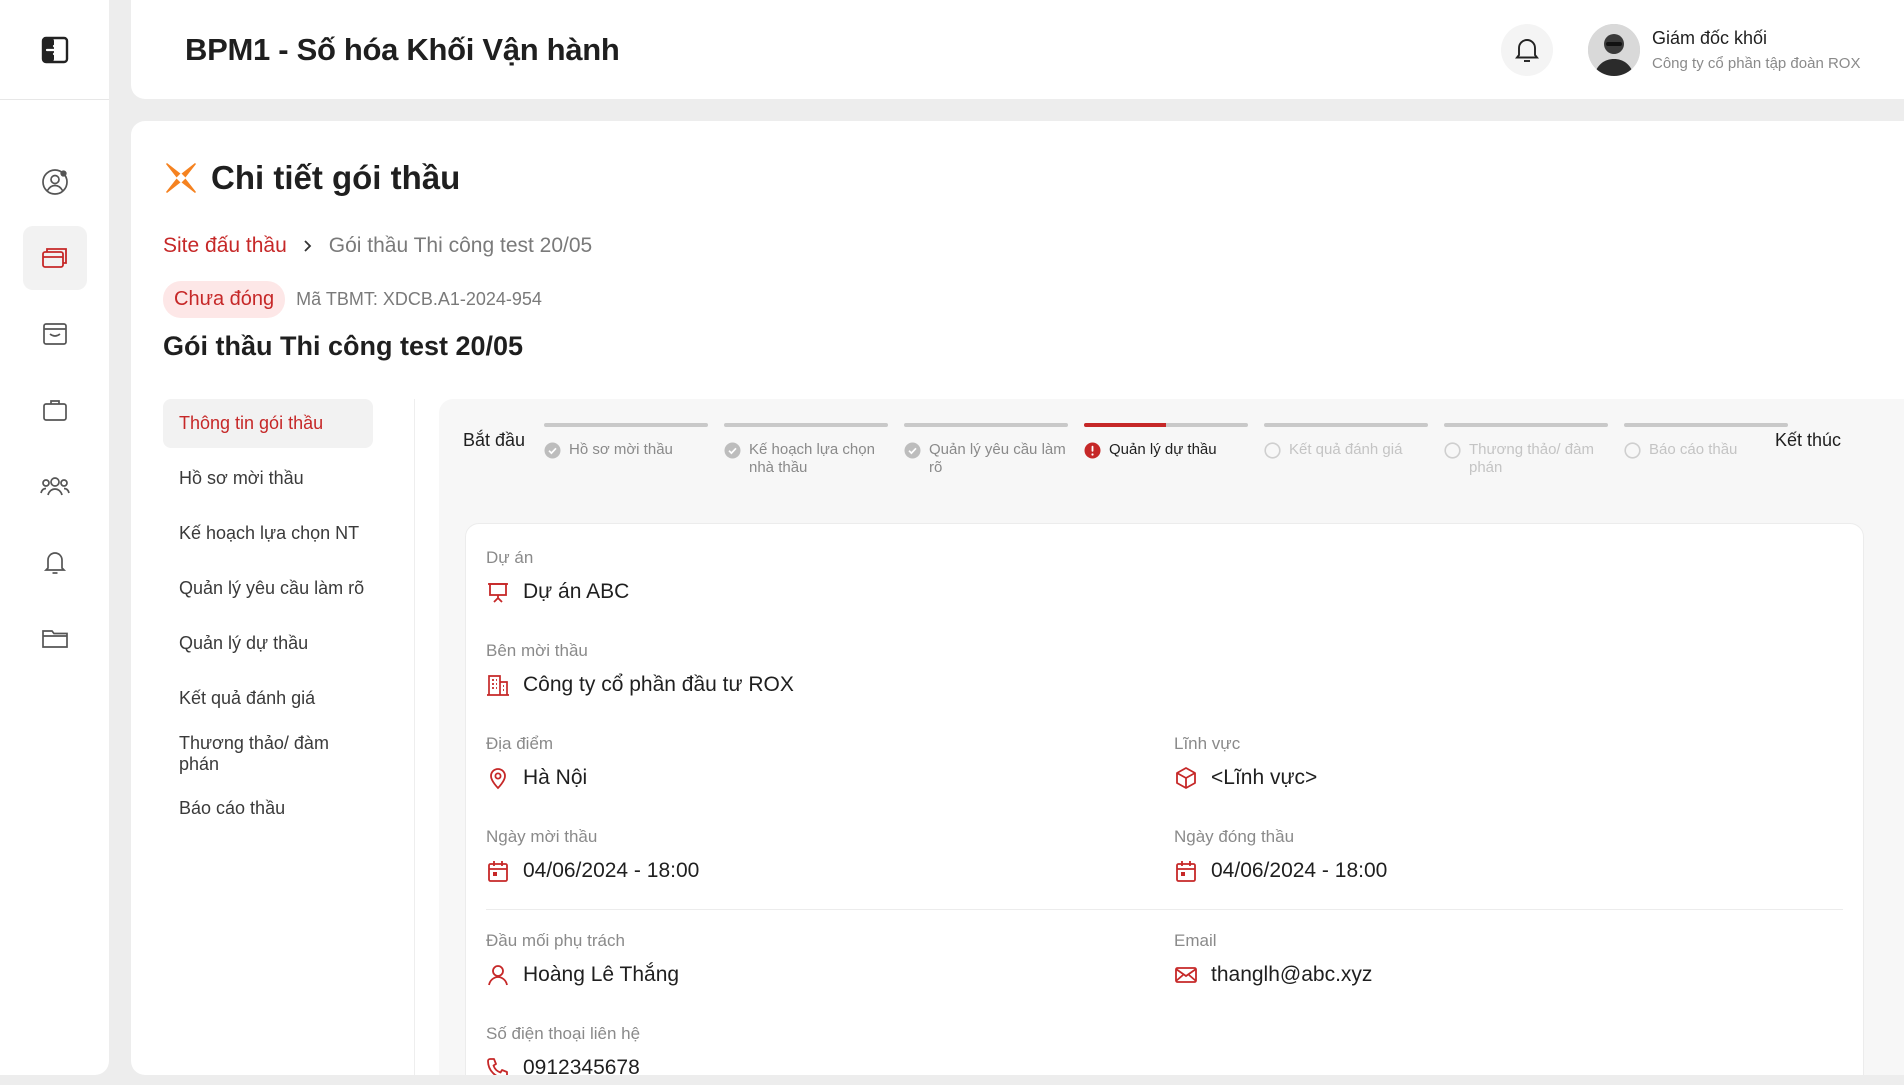 The height and width of the screenshot is (1085, 1904). Describe the element at coordinates (1245, 762) in the screenshot. I see `field-sector: Lĩnh vực <Lĩnh vực>` at that location.